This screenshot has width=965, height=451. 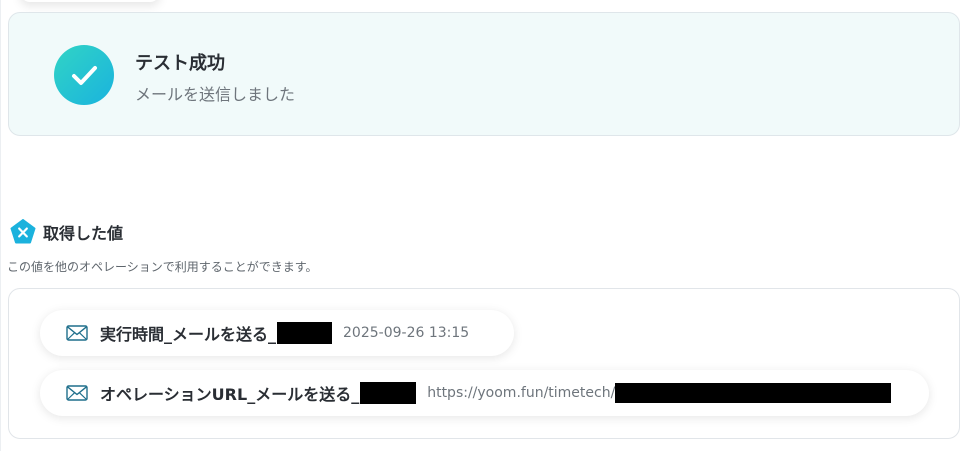 I want to click on variable-x-icon, so click(x=23, y=231).